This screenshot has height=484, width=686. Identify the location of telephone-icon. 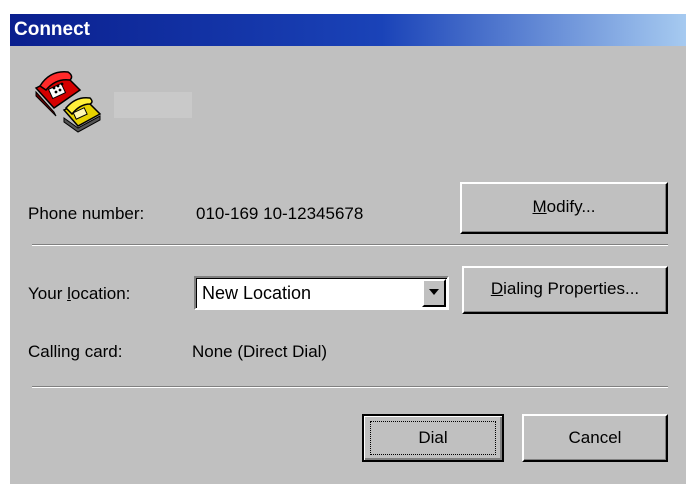
(70, 101).